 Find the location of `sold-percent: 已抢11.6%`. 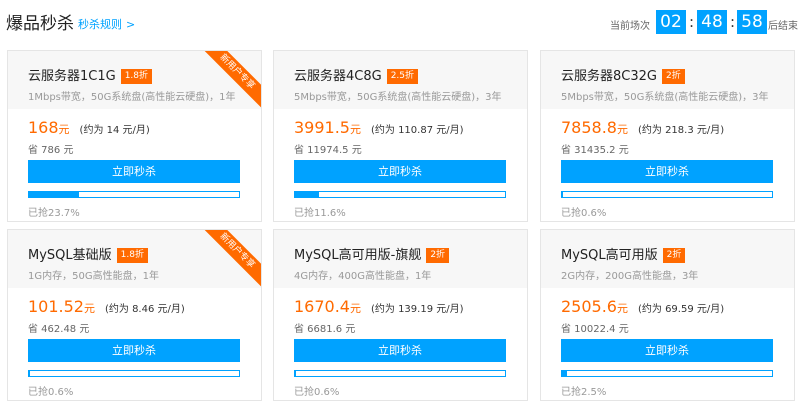

sold-percent: 已抢11.6% is located at coordinates (320, 213).